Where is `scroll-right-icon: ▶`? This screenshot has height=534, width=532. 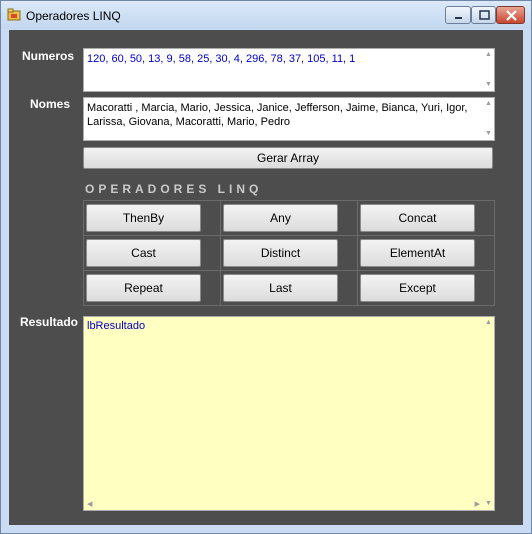
scroll-right-icon: ▶ is located at coordinates (477, 504).